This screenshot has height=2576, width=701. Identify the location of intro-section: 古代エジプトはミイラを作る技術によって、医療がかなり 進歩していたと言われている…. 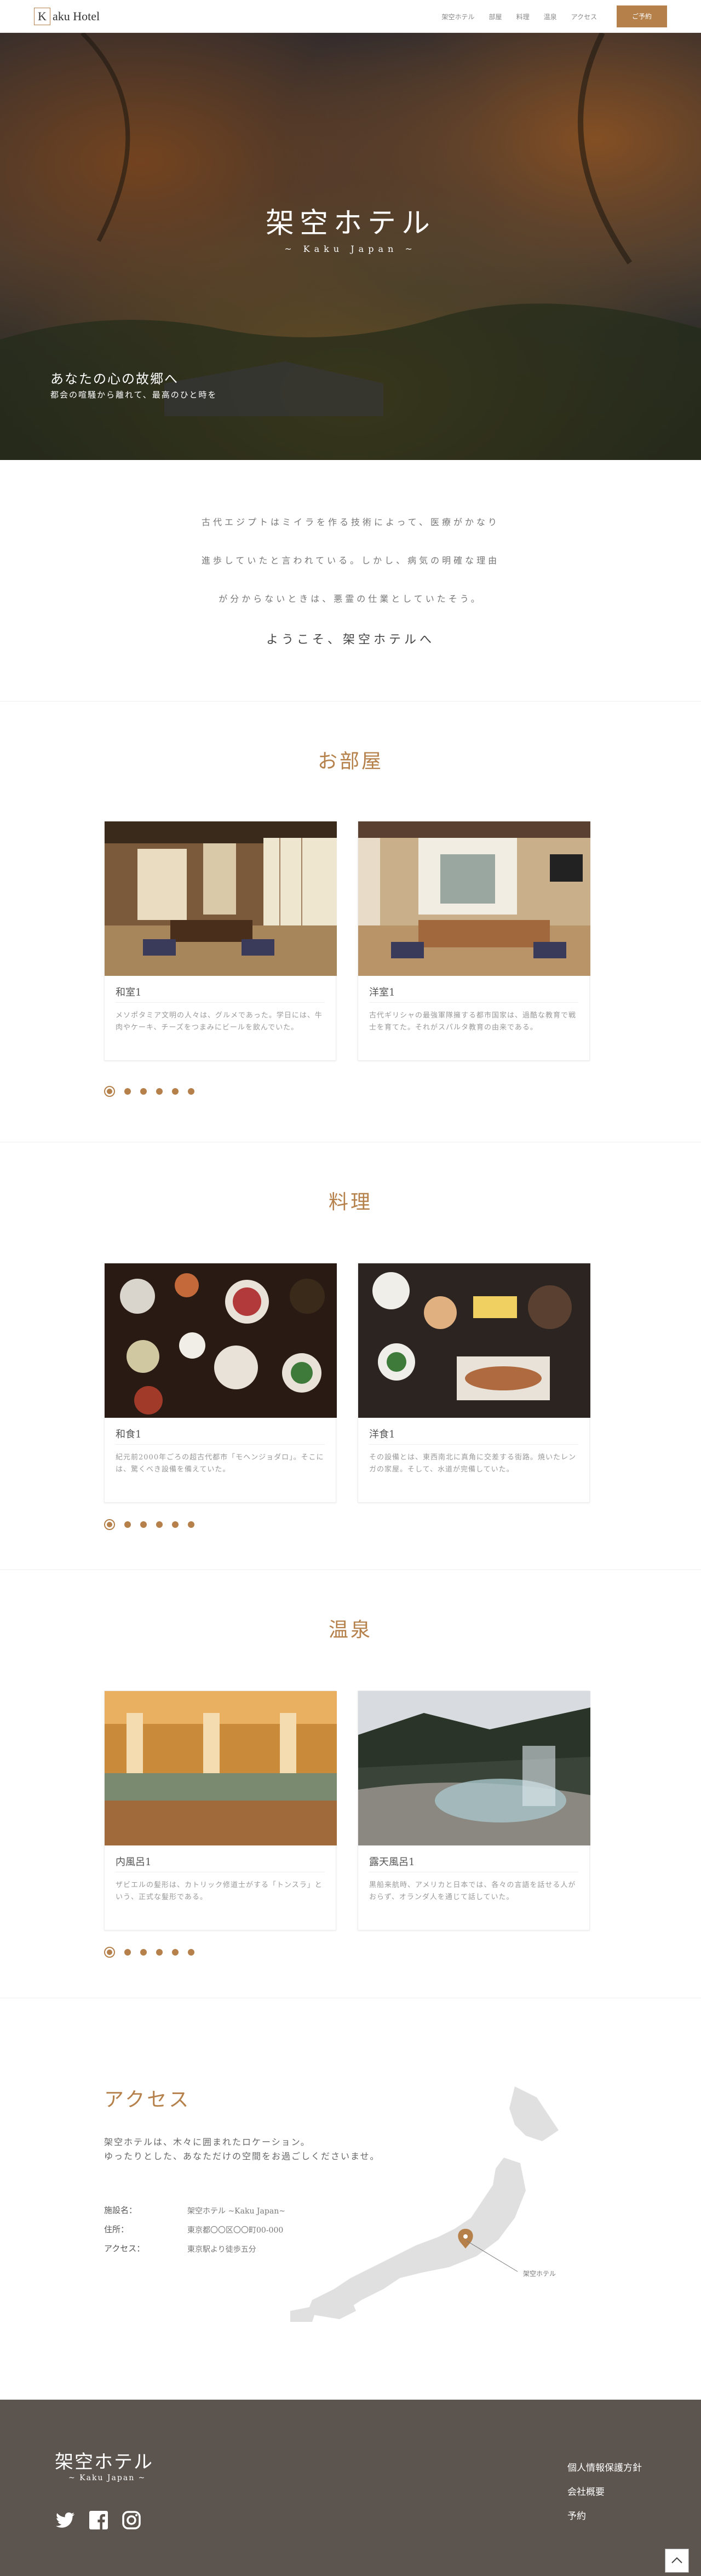
(350, 580).